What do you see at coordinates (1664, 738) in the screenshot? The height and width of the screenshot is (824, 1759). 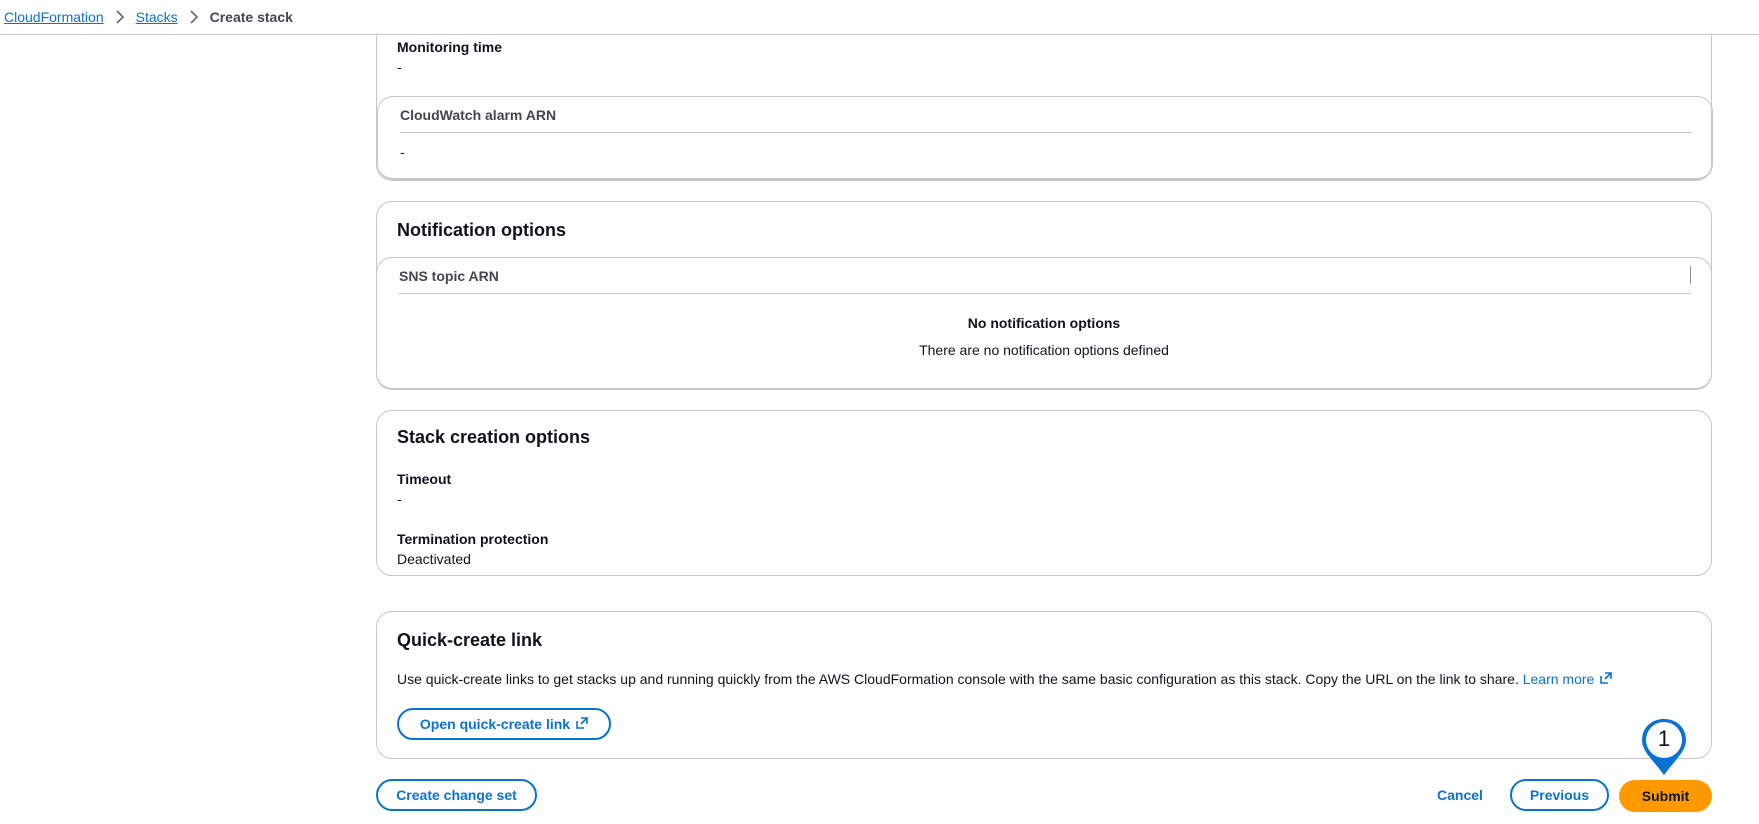 I see `step-marker-number: 1` at bounding box center [1664, 738].